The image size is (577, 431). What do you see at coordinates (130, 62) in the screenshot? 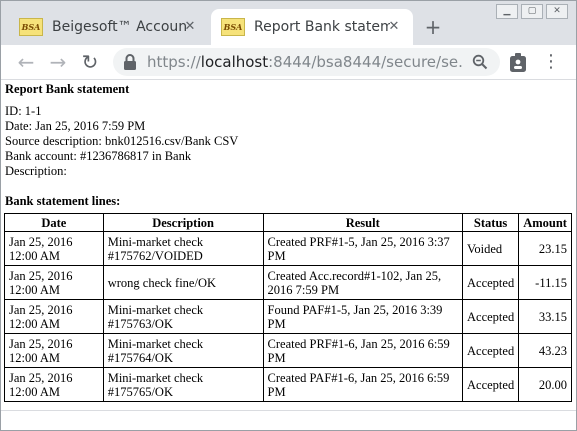
I see `lock-icon` at bounding box center [130, 62].